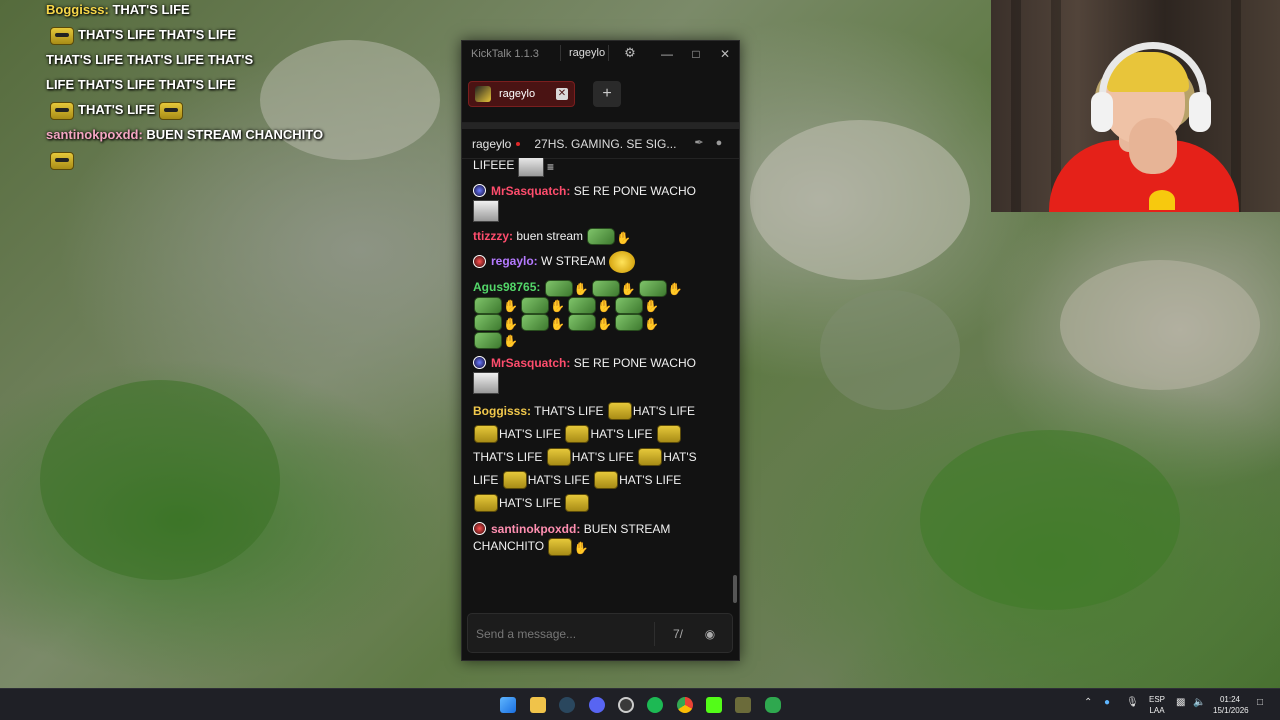 Image resolution: width=1280 pixels, height=720 pixels. Describe the element at coordinates (1132, 702) in the screenshot. I see `microphone-icon: 🎙` at that location.